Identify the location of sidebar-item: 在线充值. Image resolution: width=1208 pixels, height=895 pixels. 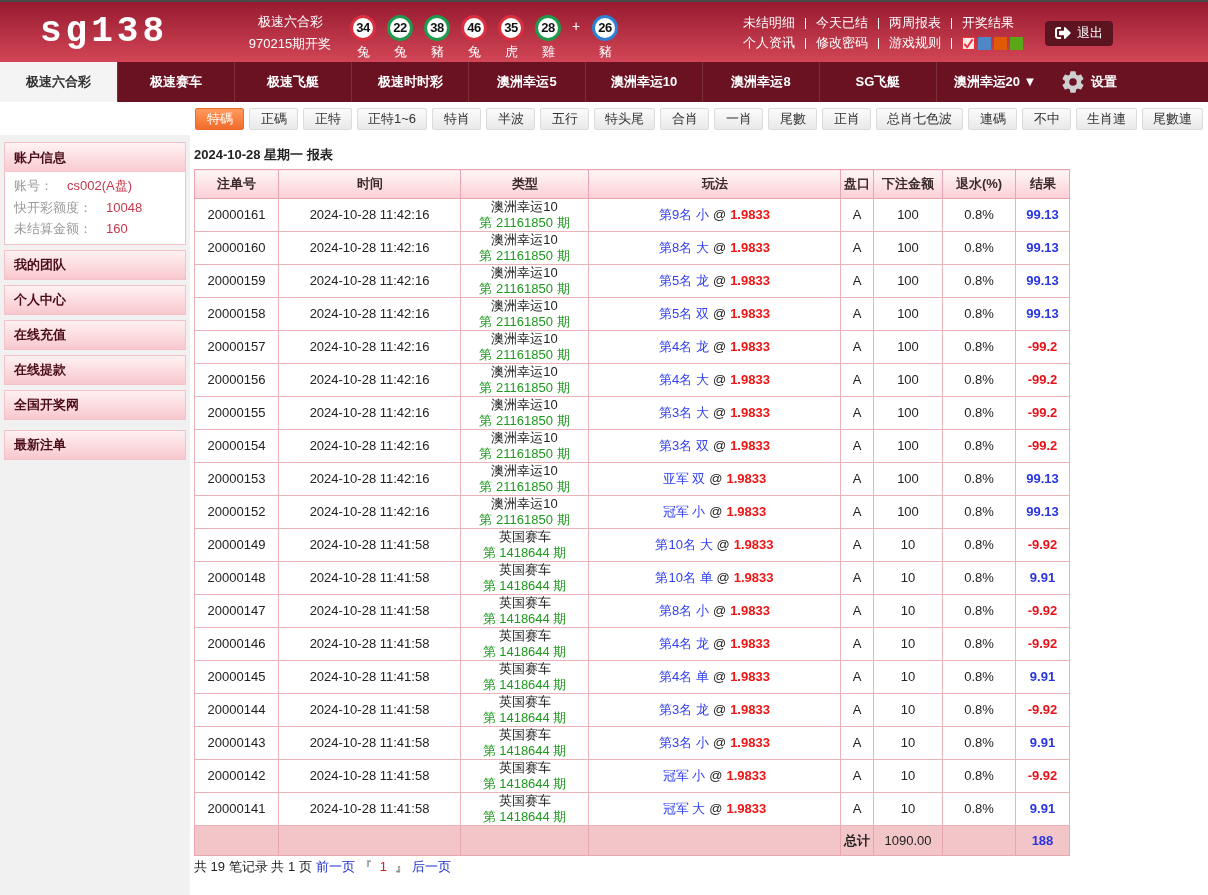
(95, 334).